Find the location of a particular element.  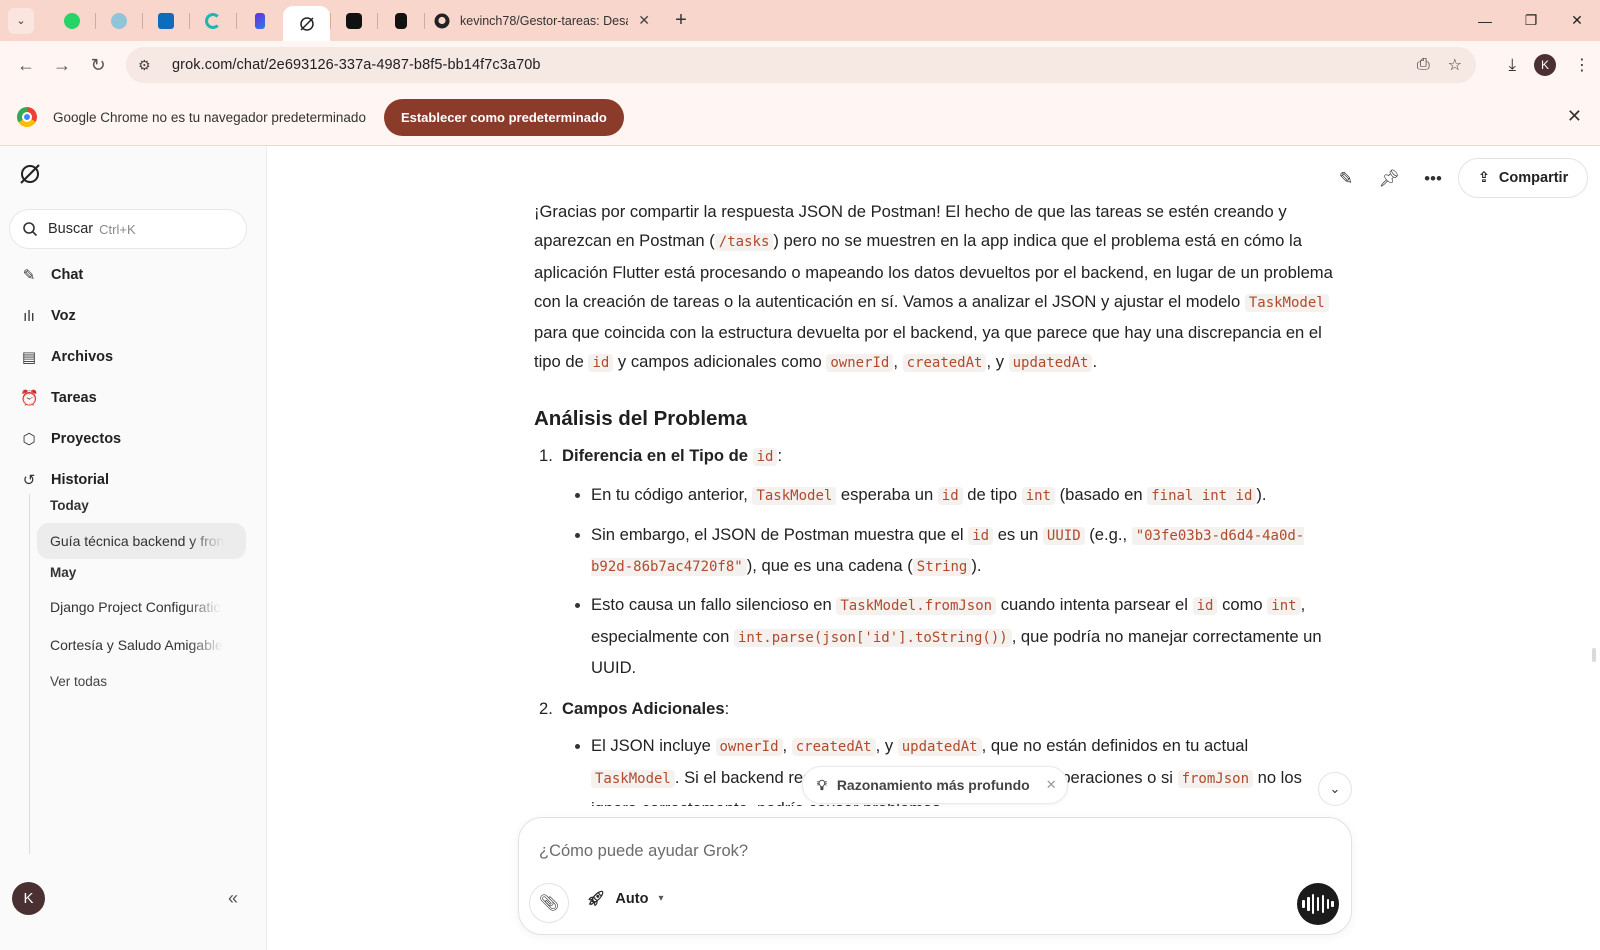

scrollbar-thumb is located at coordinates (1594, 655).